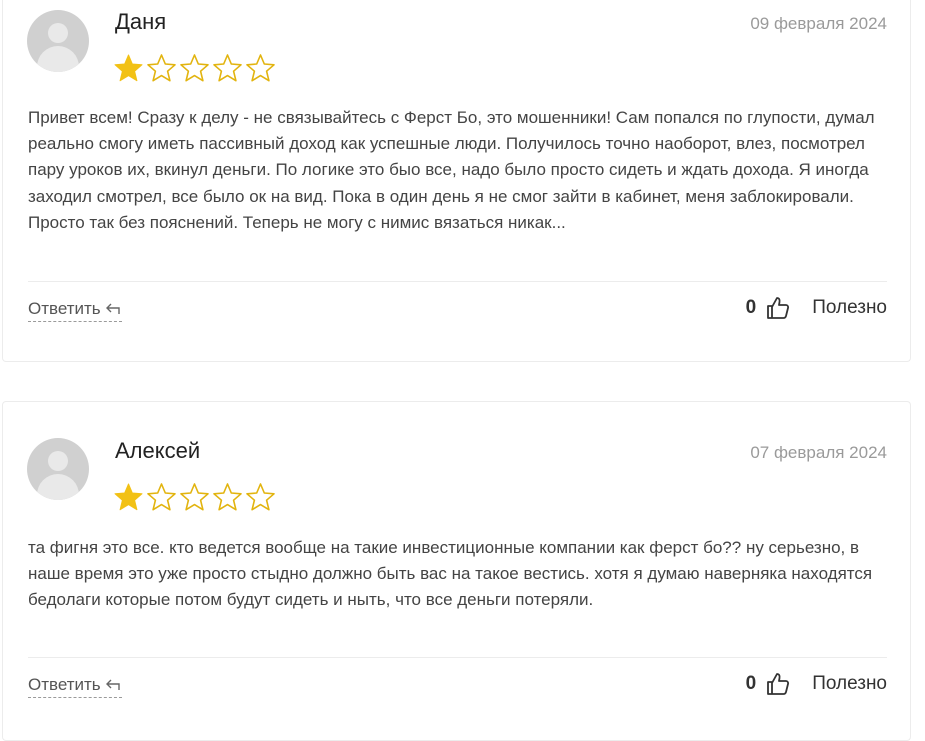  I want to click on review-date: 09 февраля 2024, so click(818, 23).